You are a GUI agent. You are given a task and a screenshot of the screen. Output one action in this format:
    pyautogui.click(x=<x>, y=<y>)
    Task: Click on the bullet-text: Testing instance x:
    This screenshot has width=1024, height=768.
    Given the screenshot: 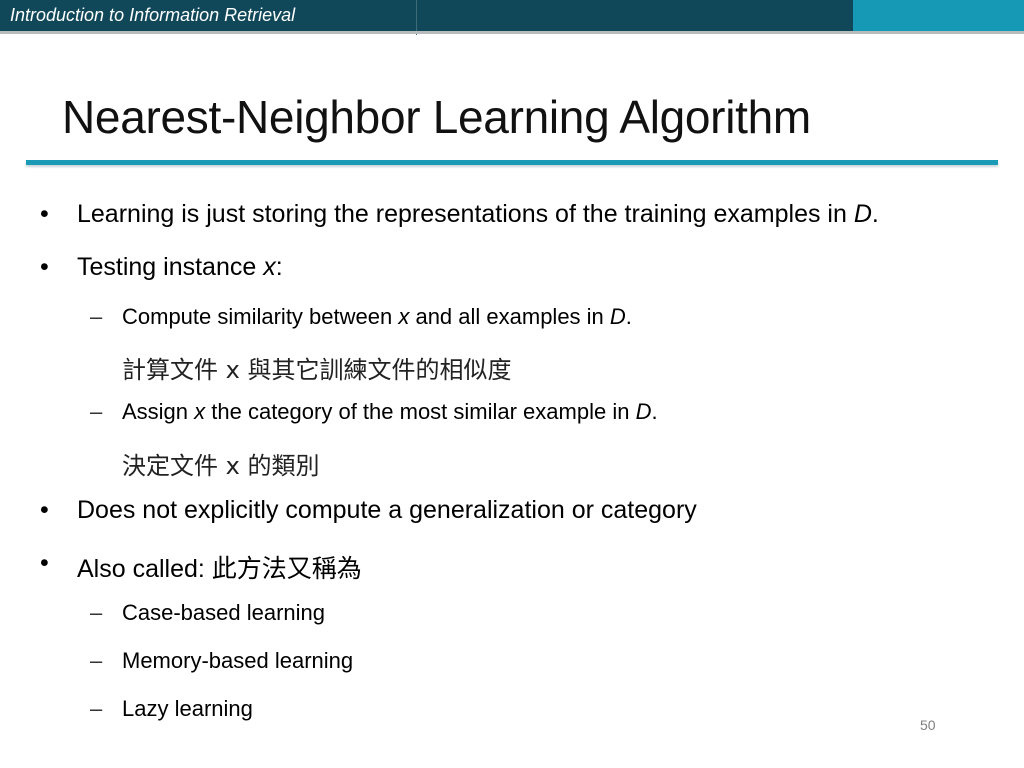 What is the action you would take?
    pyautogui.click(x=180, y=267)
    